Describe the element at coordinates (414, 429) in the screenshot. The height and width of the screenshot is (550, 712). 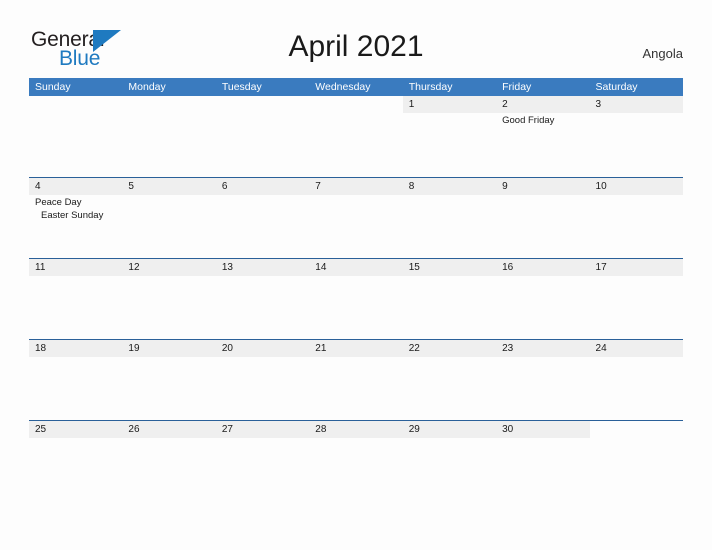
I see `day-number: 29` at that location.